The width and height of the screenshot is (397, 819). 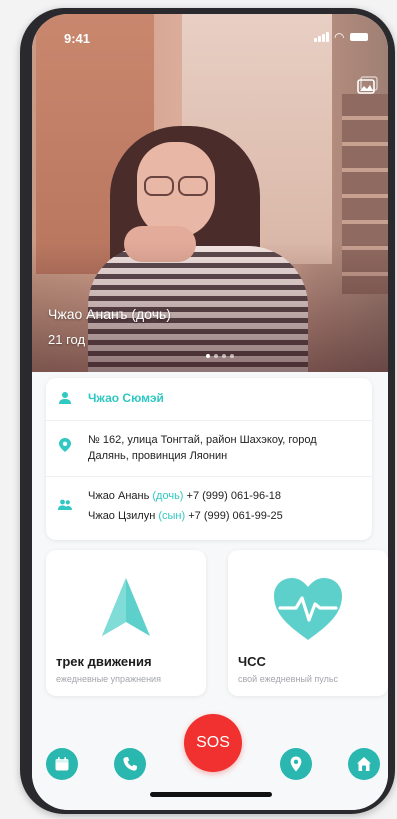 What do you see at coordinates (65, 445) in the screenshot?
I see `location-pin-icon` at bounding box center [65, 445].